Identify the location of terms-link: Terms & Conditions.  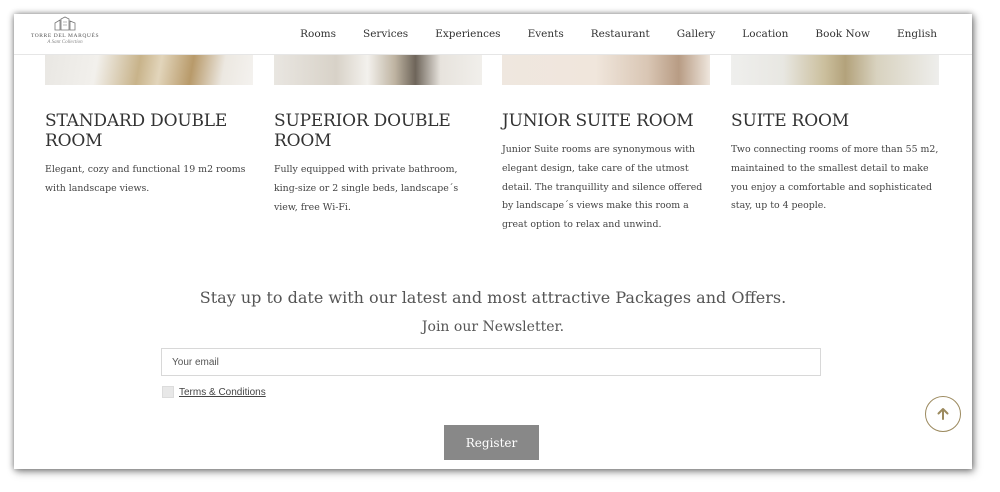
(222, 392).